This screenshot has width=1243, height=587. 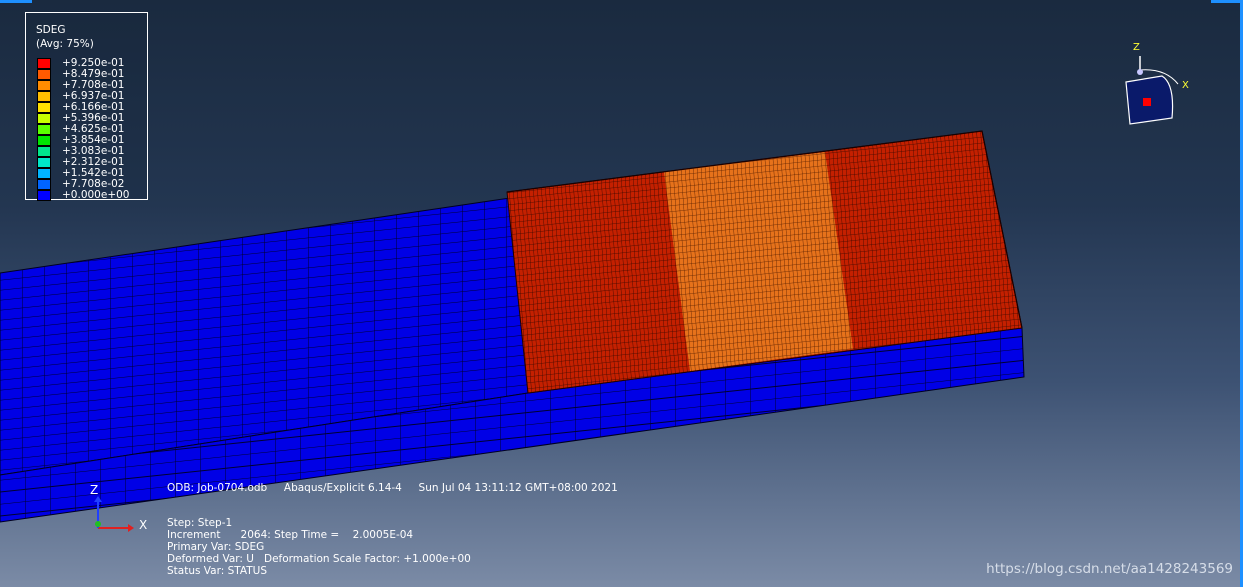 I want to click on triad-top-x-label: X, so click(x=1185, y=85).